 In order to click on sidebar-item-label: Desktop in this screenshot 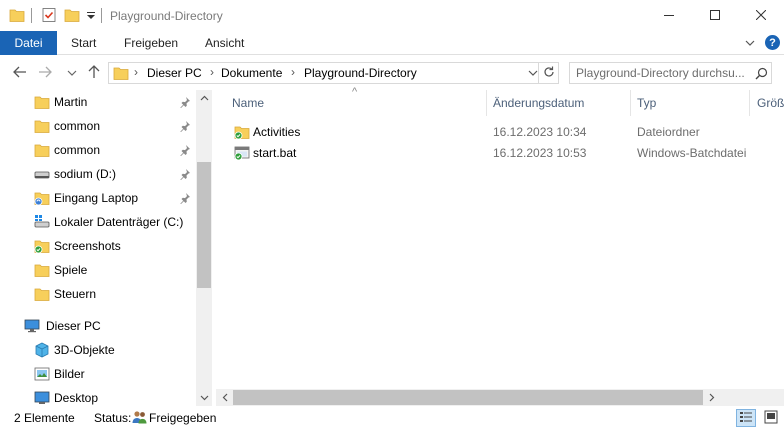, I will do `click(76, 398)`.